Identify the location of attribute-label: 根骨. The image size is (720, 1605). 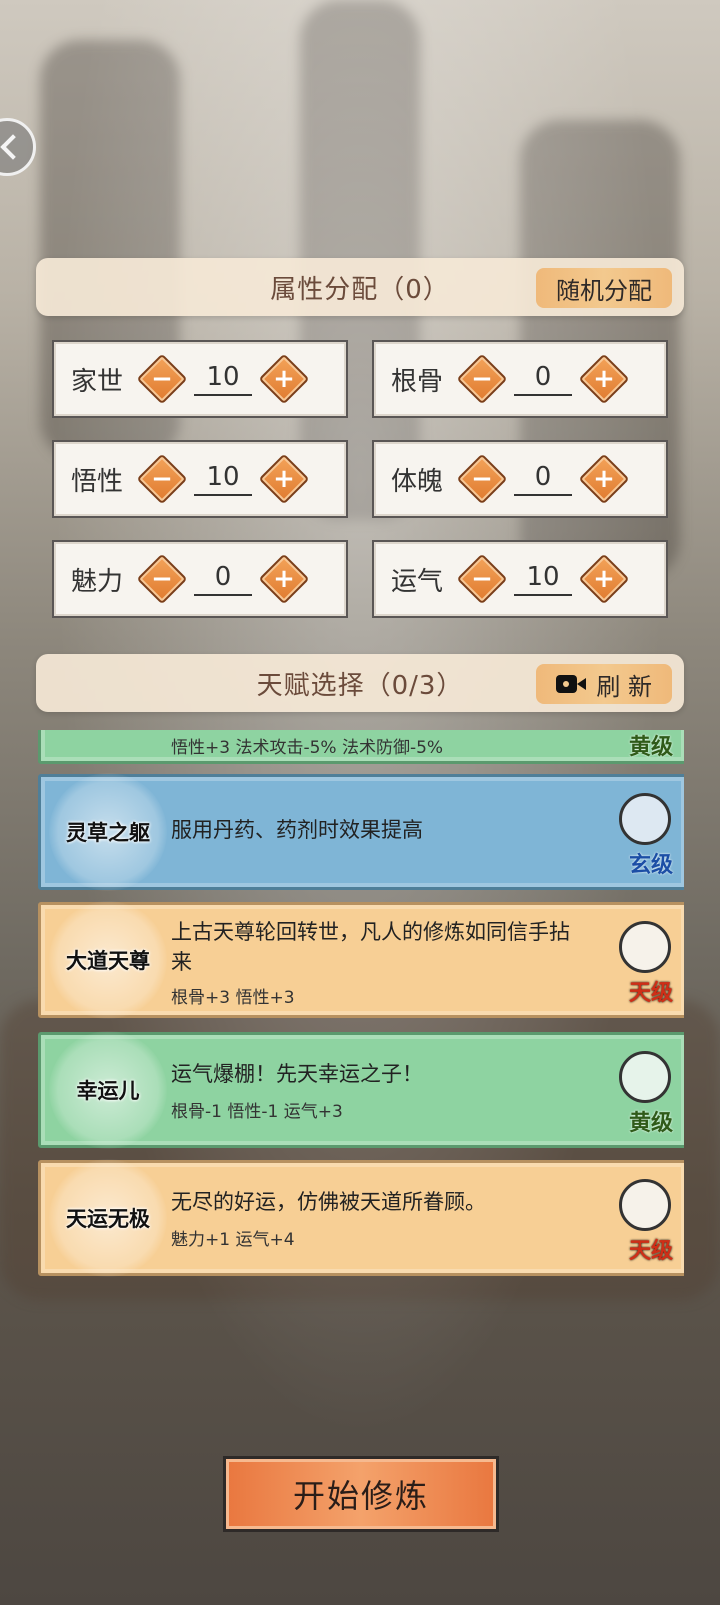
(416, 381).